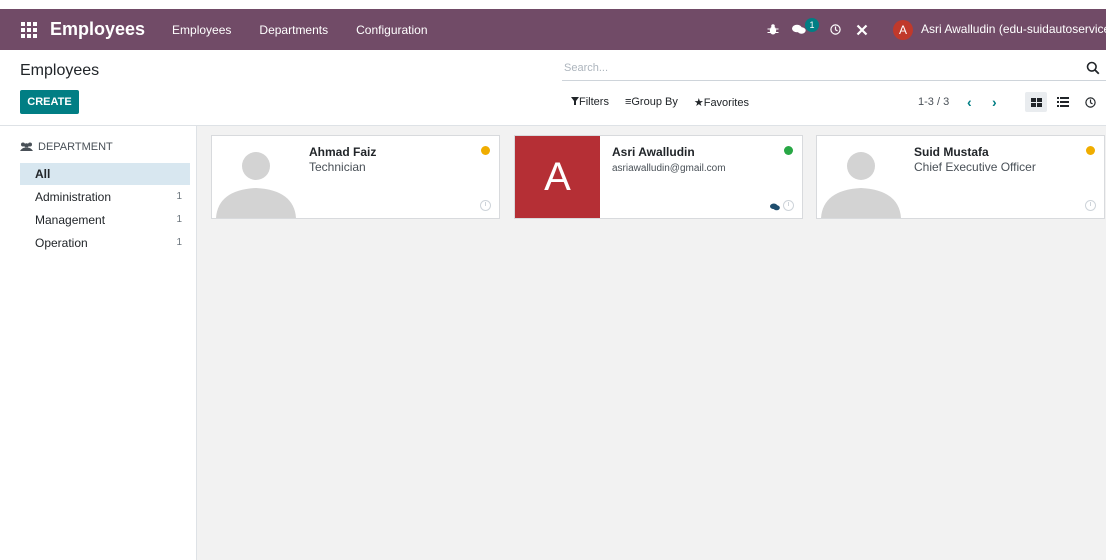 This screenshot has width=1106, height=560. What do you see at coordinates (975, 167) in the screenshot?
I see `employee-job-title: Chief Executive Officer` at bounding box center [975, 167].